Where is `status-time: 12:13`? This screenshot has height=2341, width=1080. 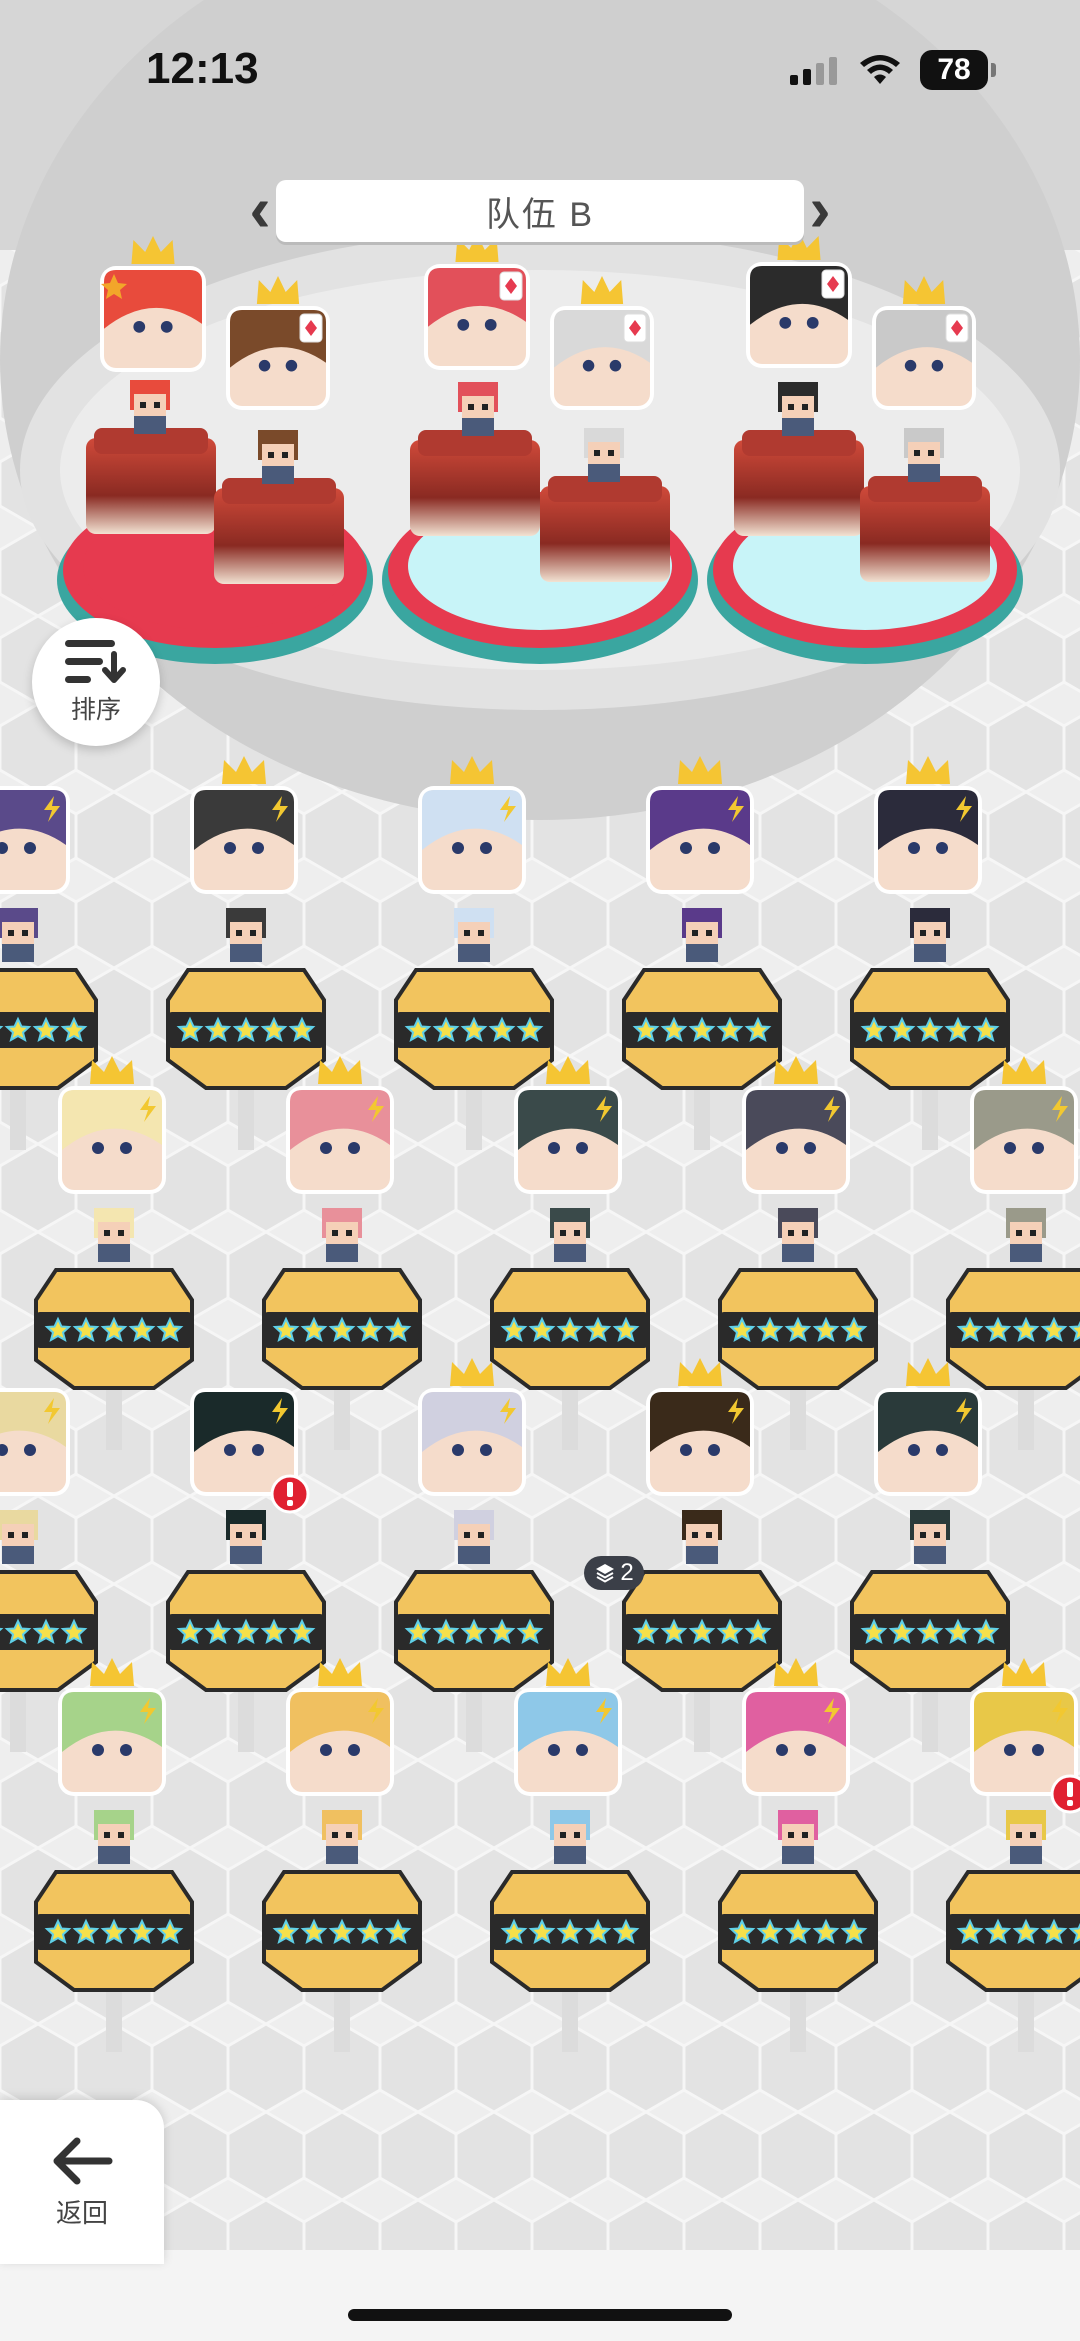 status-time: 12:13 is located at coordinates (202, 68).